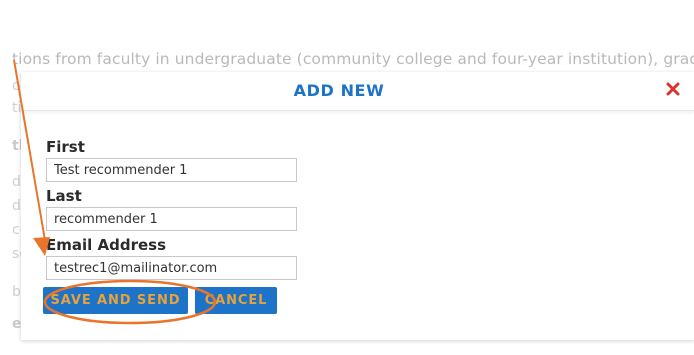 The image size is (694, 355). What do you see at coordinates (115, 300) in the screenshot?
I see `save-and-send-button: SAVE AND SEND` at bounding box center [115, 300].